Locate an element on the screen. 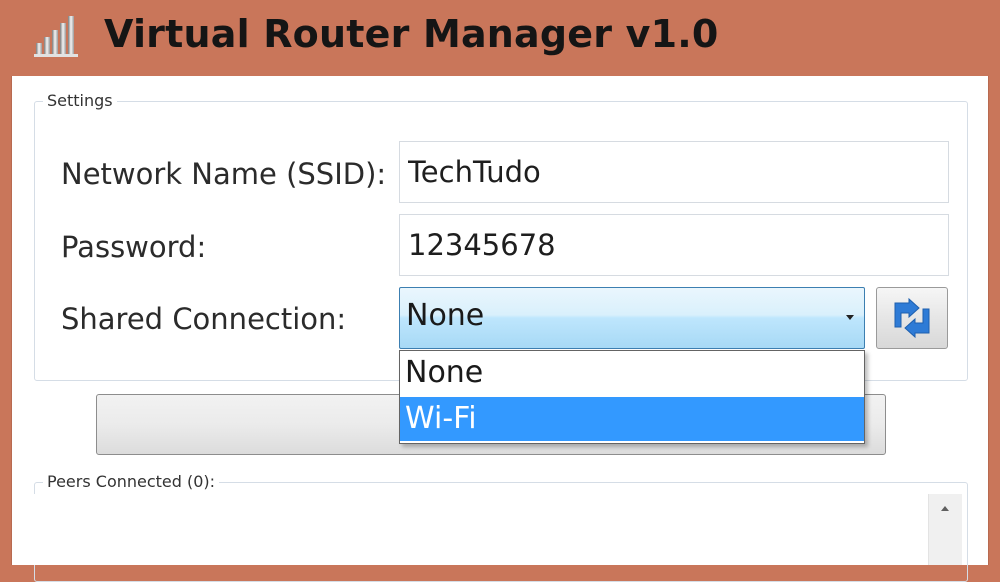 The height and width of the screenshot is (582, 1000). ssid-label: Network Name (SSID): is located at coordinates (224, 174).